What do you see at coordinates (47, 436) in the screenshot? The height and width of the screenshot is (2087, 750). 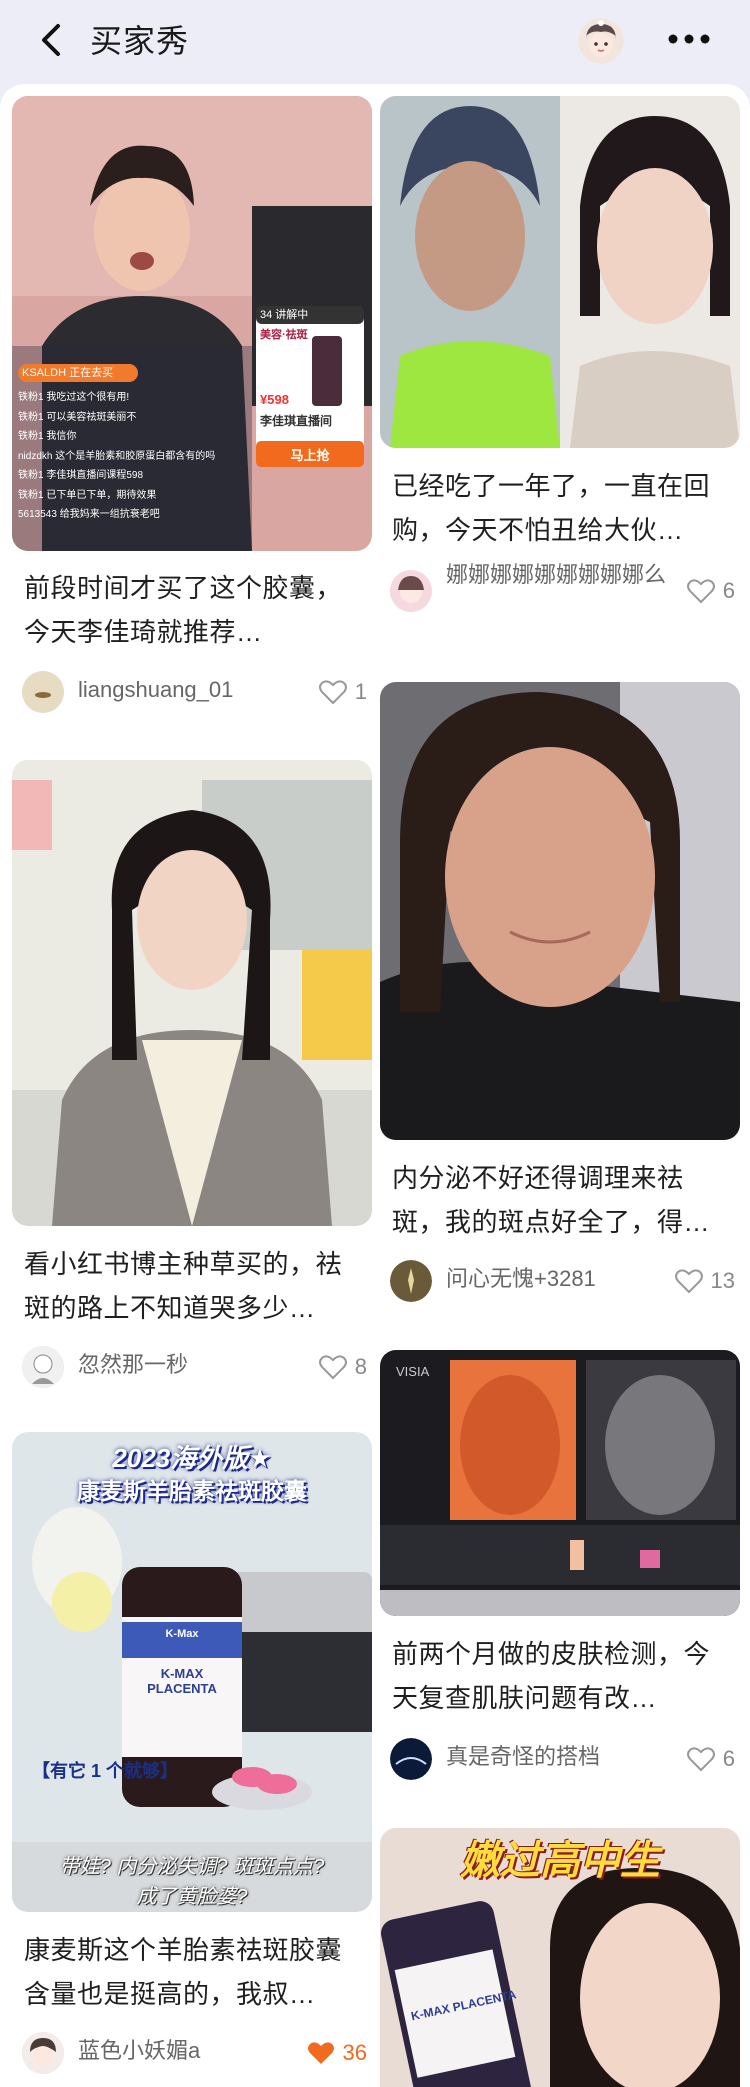 I see `live-comment: 铁粉1 我信你` at bounding box center [47, 436].